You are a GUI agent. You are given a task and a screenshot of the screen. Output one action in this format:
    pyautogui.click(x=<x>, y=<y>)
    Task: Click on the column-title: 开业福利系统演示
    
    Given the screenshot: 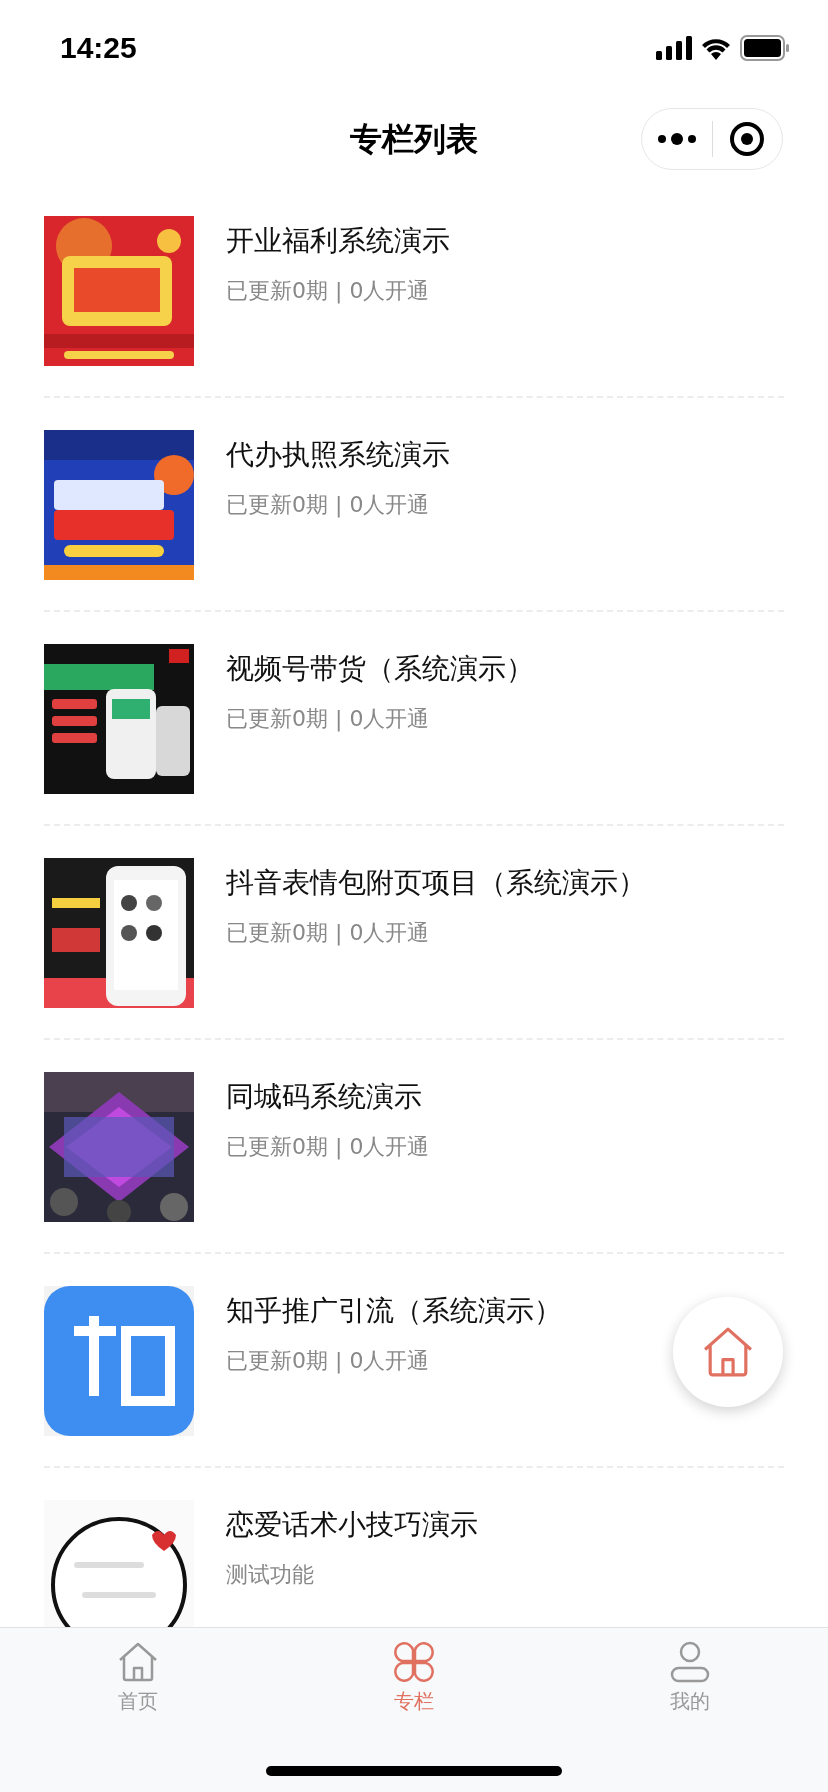 What is the action you would take?
    pyautogui.click(x=338, y=241)
    